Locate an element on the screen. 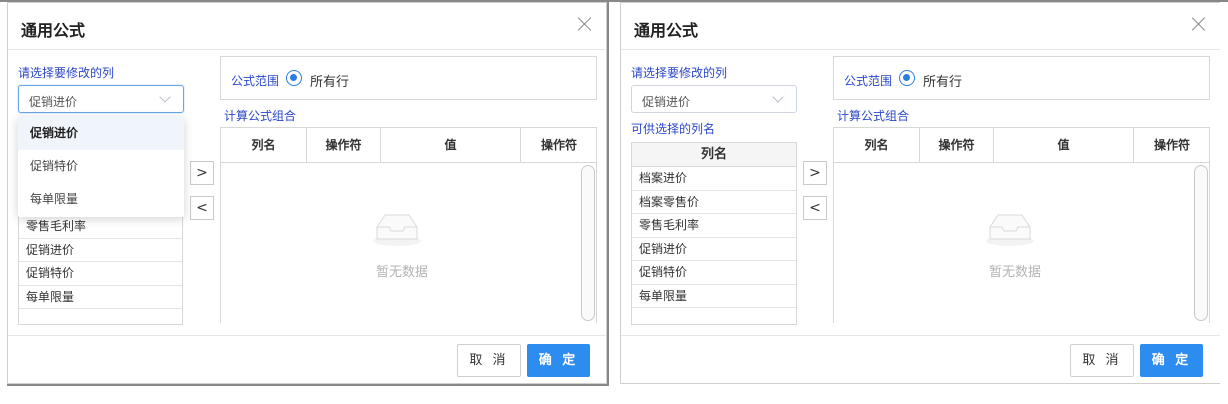 The image size is (1228, 404). available-columns-list: 零售毛利率 促销进价 促销特价 每单限量 is located at coordinates (100, 262).